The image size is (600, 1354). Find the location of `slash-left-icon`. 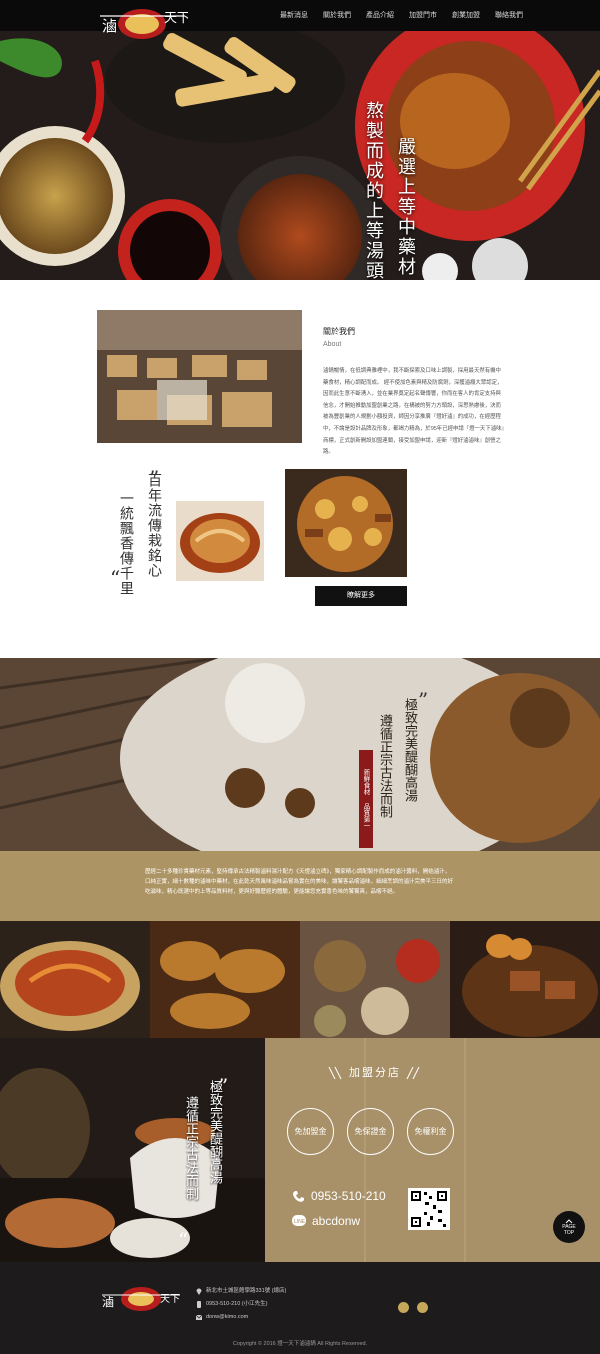

slash-left-icon is located at coordinates (335, 1073).